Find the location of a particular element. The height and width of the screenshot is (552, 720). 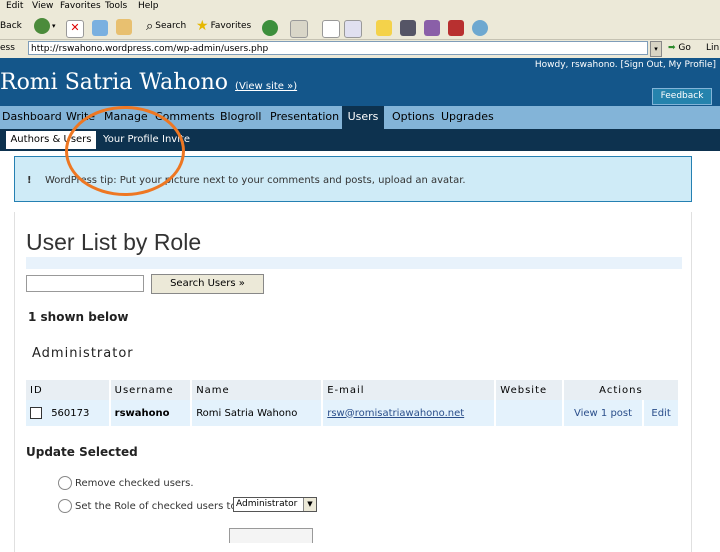

cell-view: View 1 post is located at coordinates (603, 413).